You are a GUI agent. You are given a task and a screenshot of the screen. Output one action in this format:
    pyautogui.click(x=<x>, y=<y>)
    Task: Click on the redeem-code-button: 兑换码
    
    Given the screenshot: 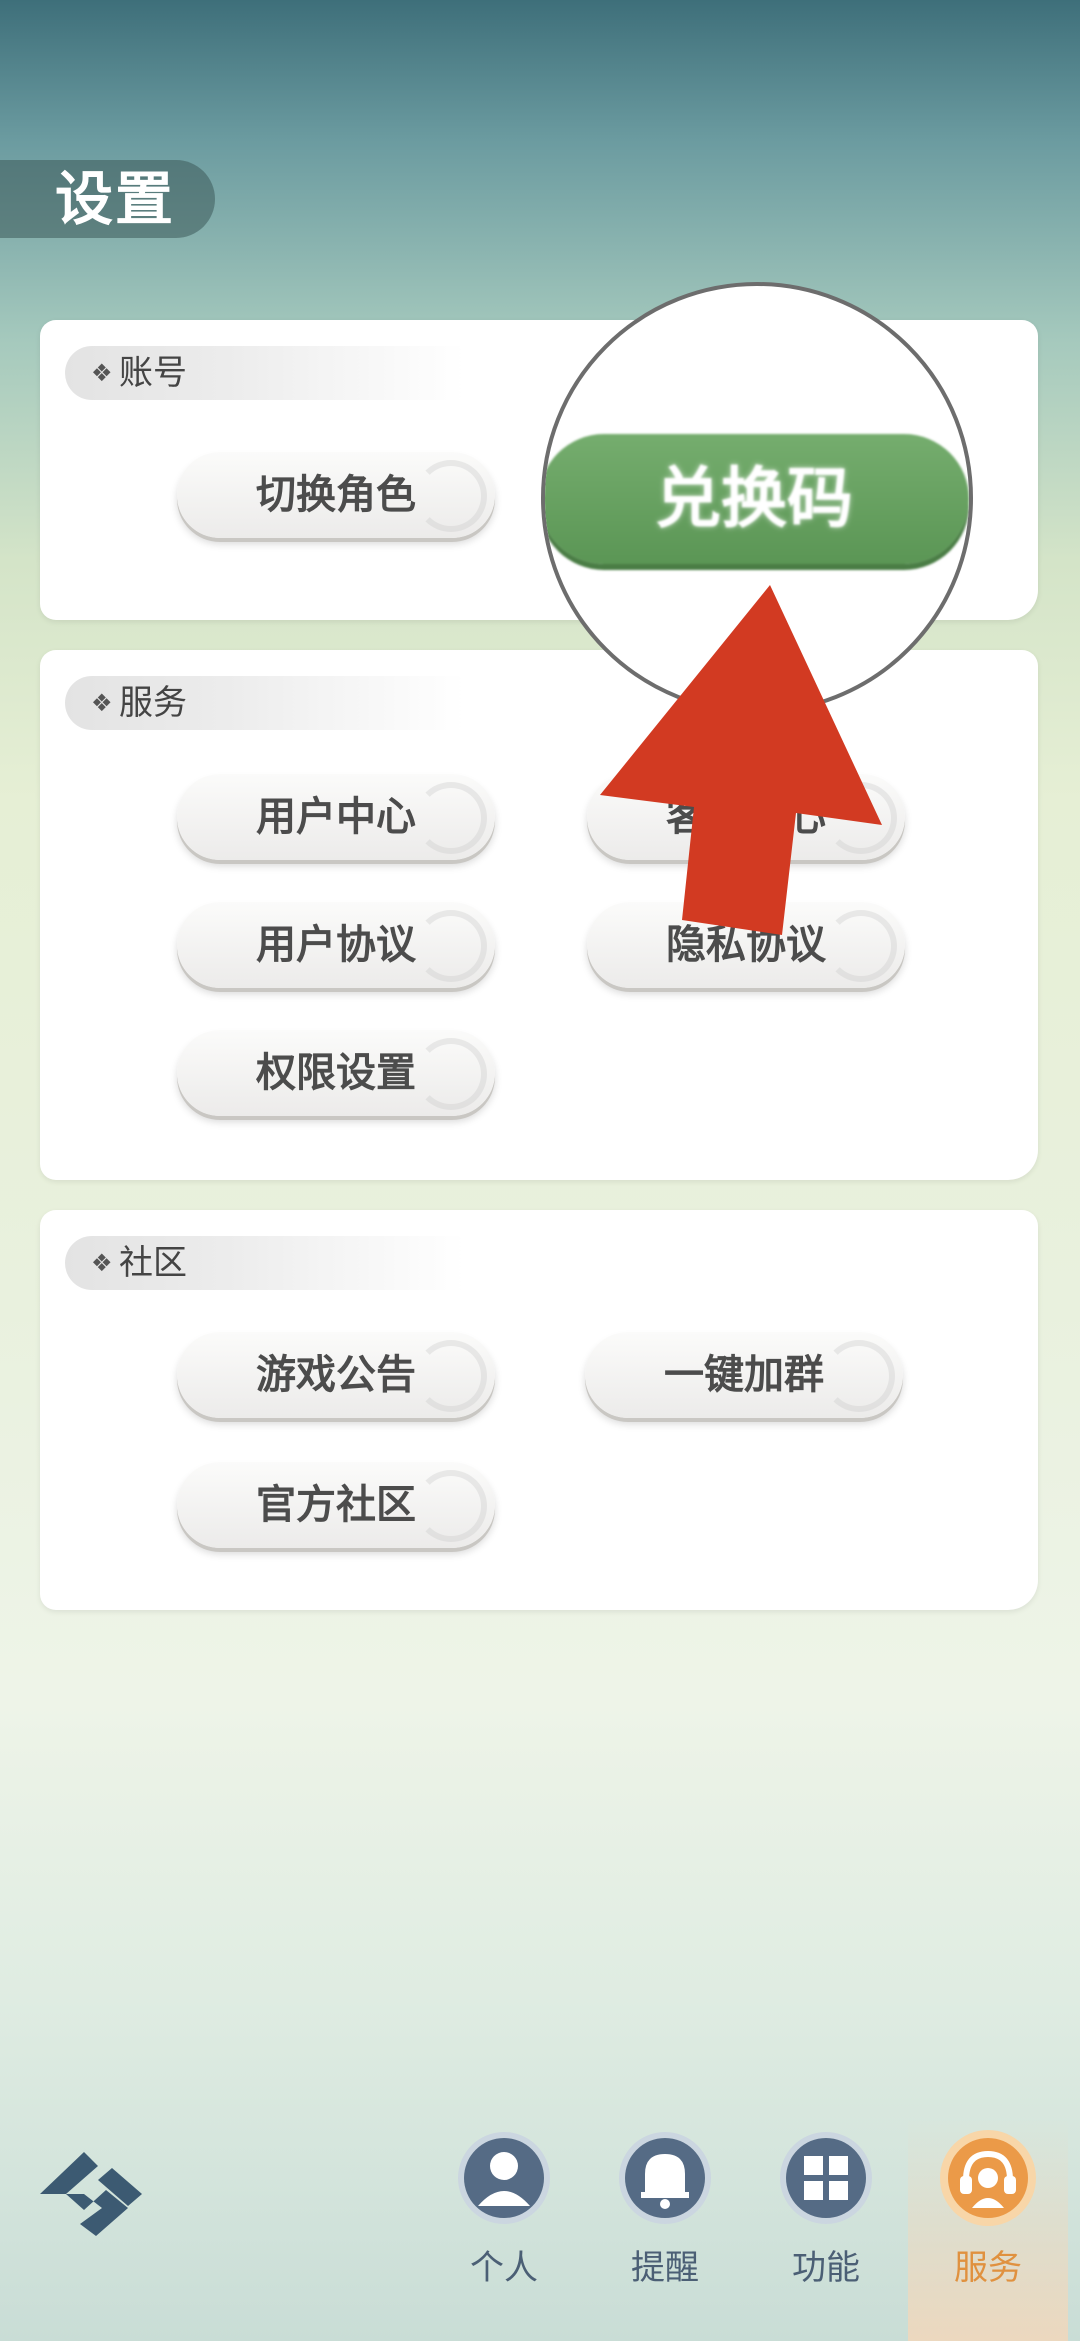 What is the action you would take?
    pyautogui.click(x=757, y=499)
    